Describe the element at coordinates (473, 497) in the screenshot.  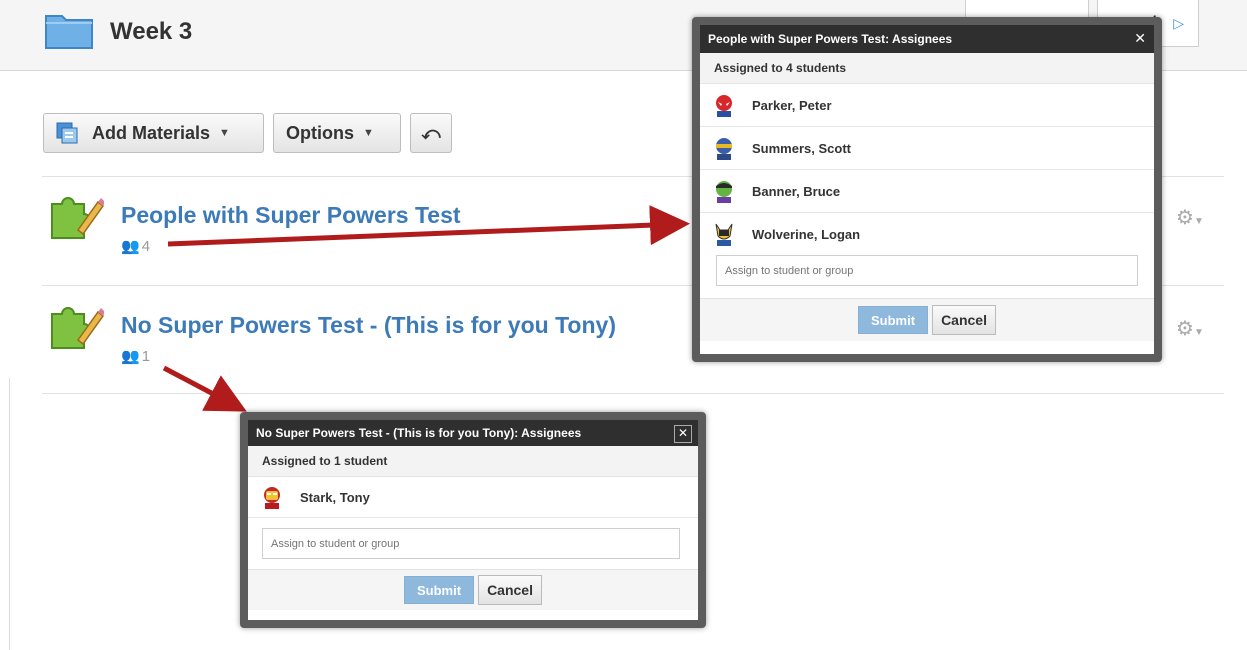
I see `student-row: Stark, Tony` at that location.